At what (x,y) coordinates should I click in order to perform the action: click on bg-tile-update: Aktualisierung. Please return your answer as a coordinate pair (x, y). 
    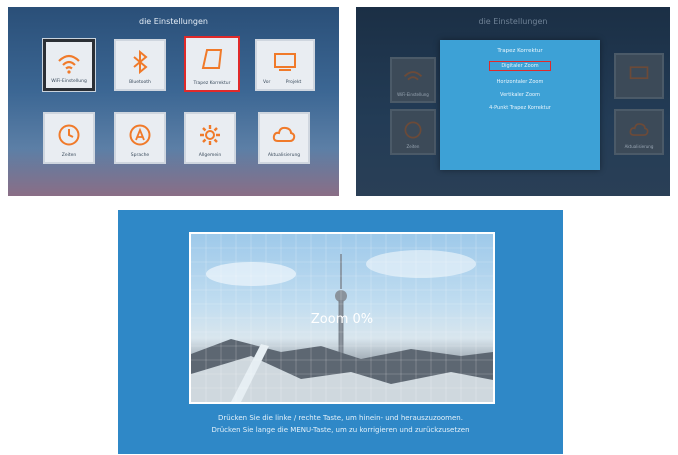
    Looking at the image, I should click on (639, 132).